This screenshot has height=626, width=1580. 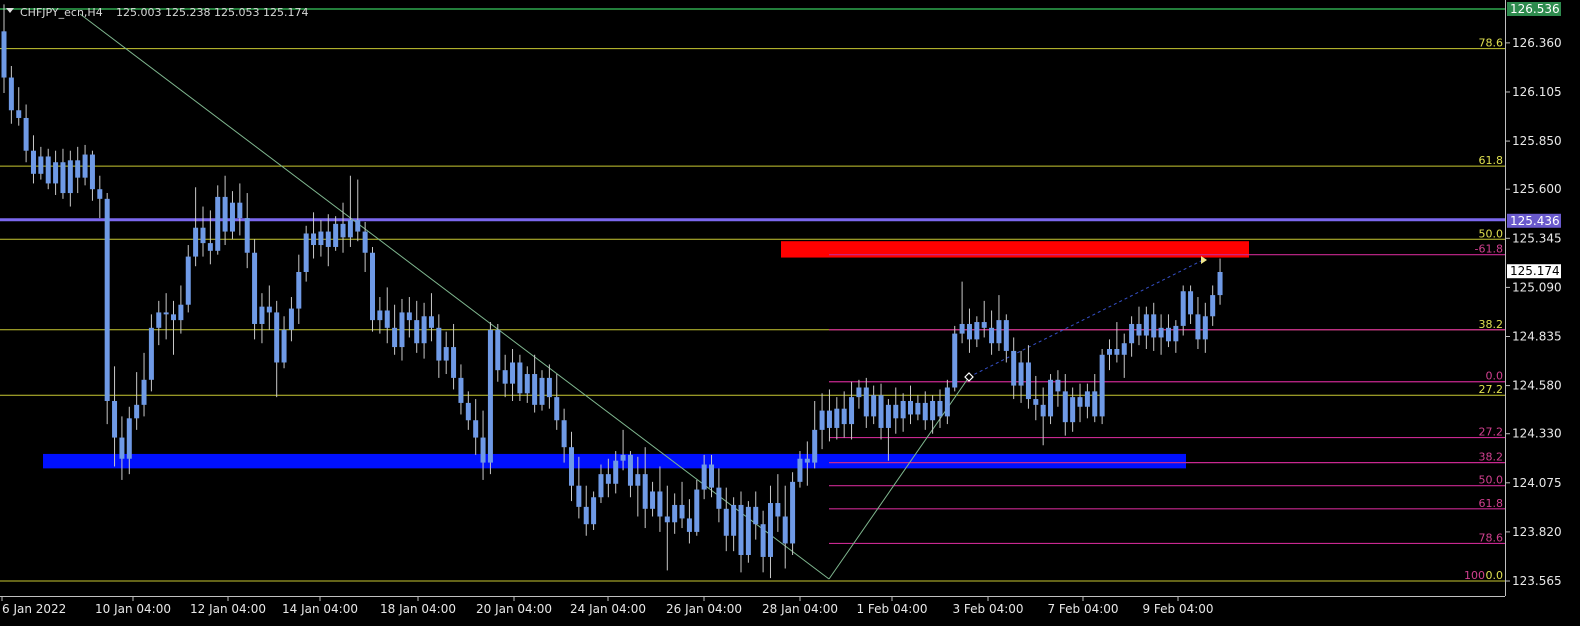 I want to click on price-tick-label: 124.075, so click(x=1537, y=483).